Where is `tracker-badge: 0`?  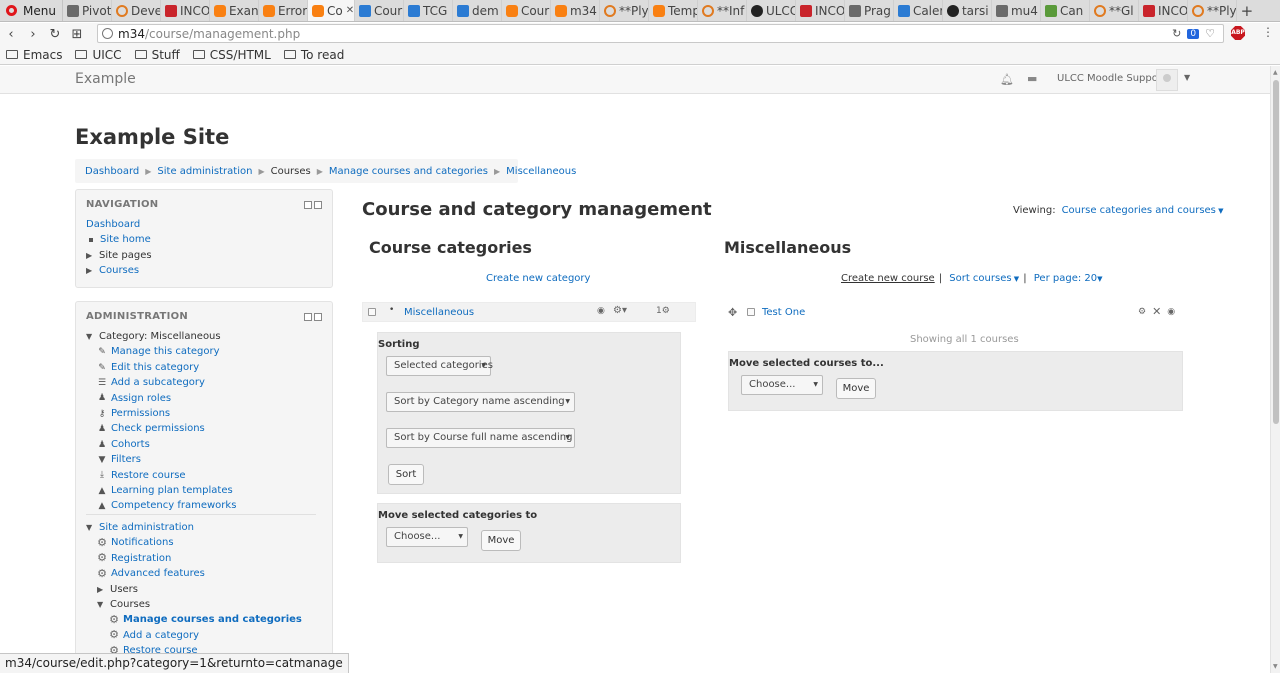
tracker-badge: 0 is located at coordinates (1193, 33).